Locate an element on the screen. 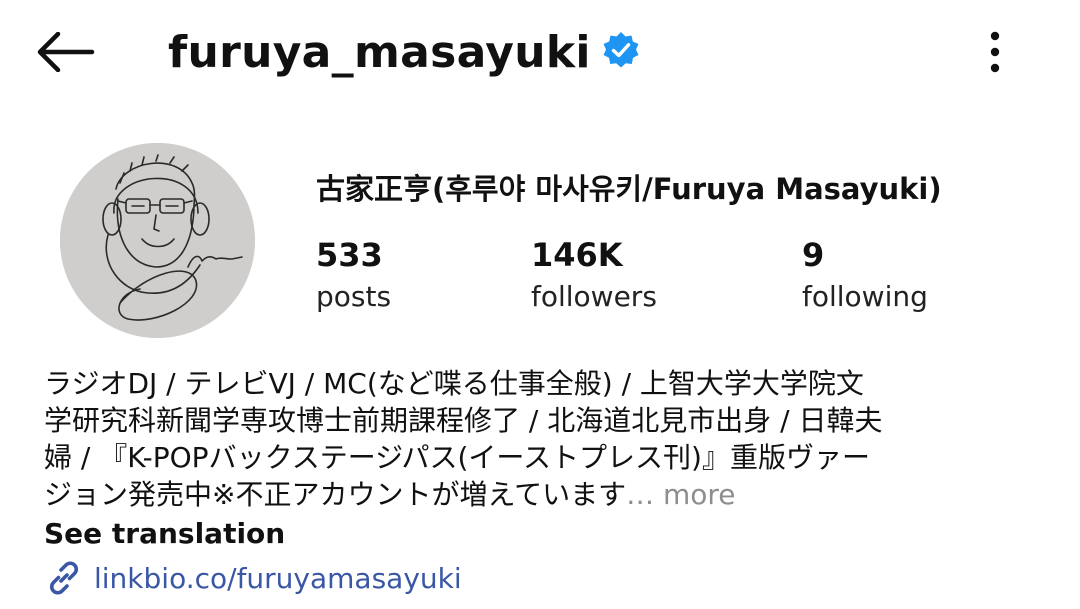 This screenshot has width=1080, height=609. bio-more-link: more is located at coordinates (699, 494).